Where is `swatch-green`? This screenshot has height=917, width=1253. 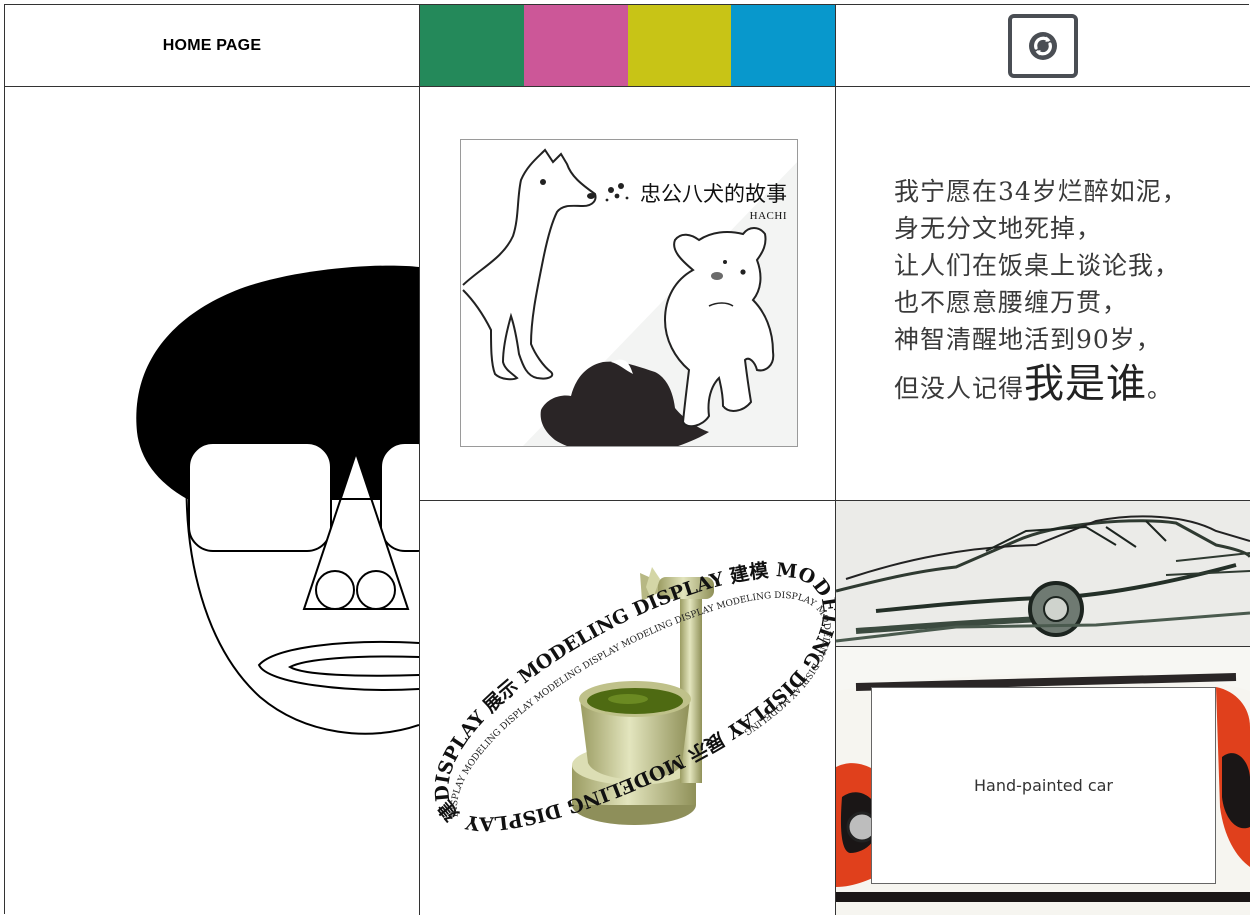 swatch-green is located at coordinates (472, 45).